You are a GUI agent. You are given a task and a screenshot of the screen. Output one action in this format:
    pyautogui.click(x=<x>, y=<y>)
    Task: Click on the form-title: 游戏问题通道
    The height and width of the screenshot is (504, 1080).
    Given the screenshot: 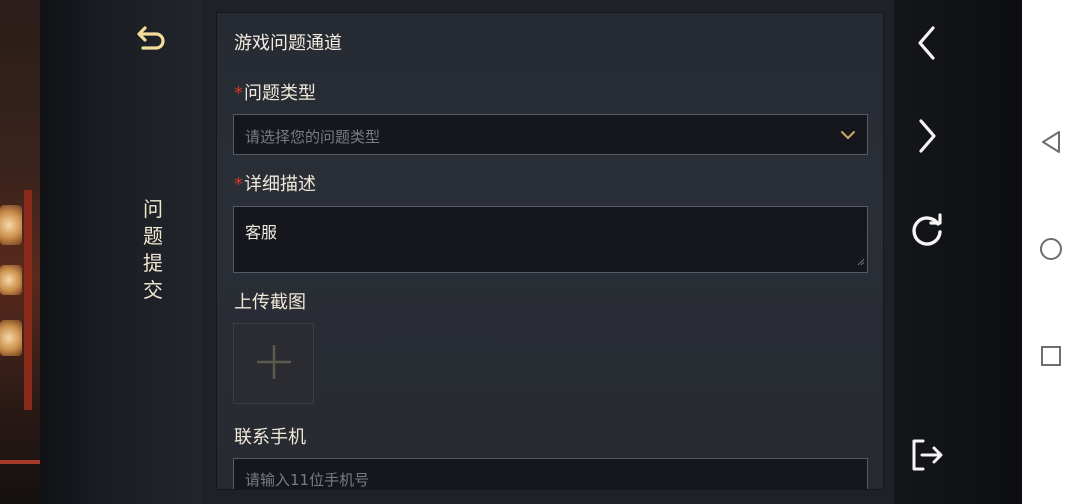 What is the action you would take?
    pyautogui.click(x=288, y=43)
    